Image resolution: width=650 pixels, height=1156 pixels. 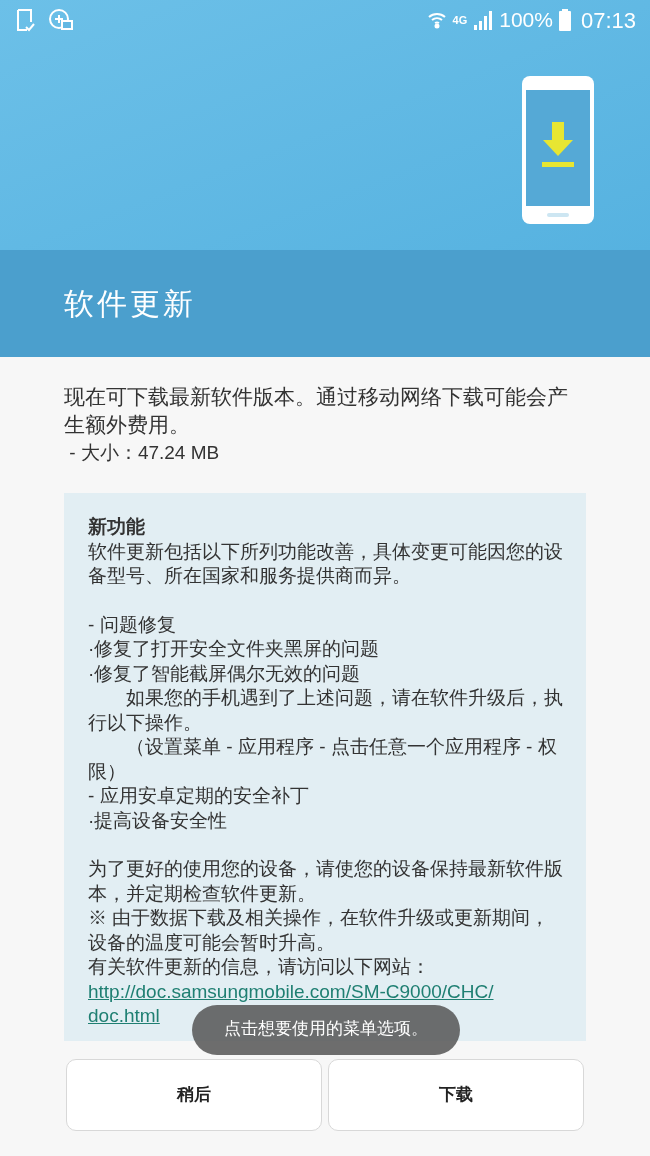 I want to click on phone-download-icon, so click(x=558, y=150).